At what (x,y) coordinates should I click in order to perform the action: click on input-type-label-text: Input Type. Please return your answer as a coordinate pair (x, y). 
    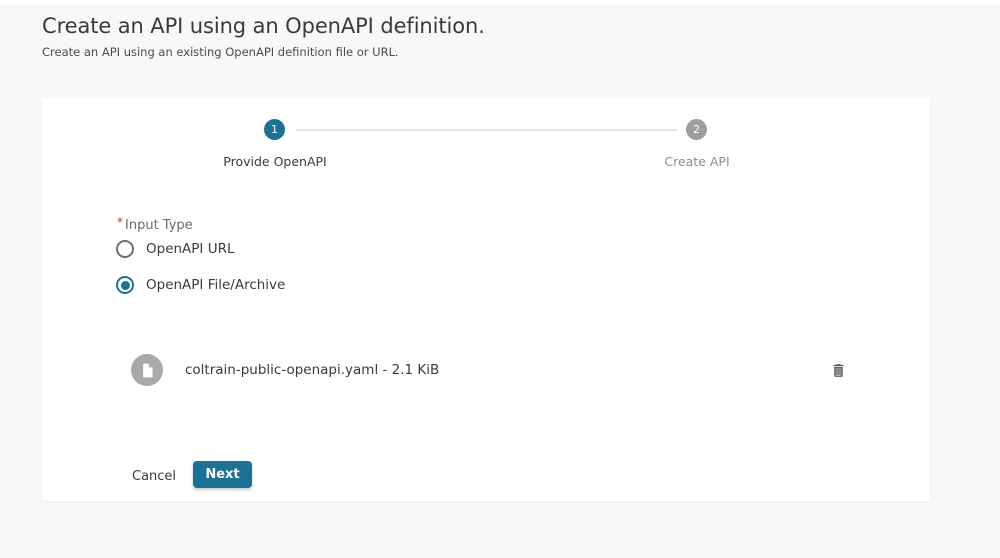
    Looking at the image, I should click on (159, 225).